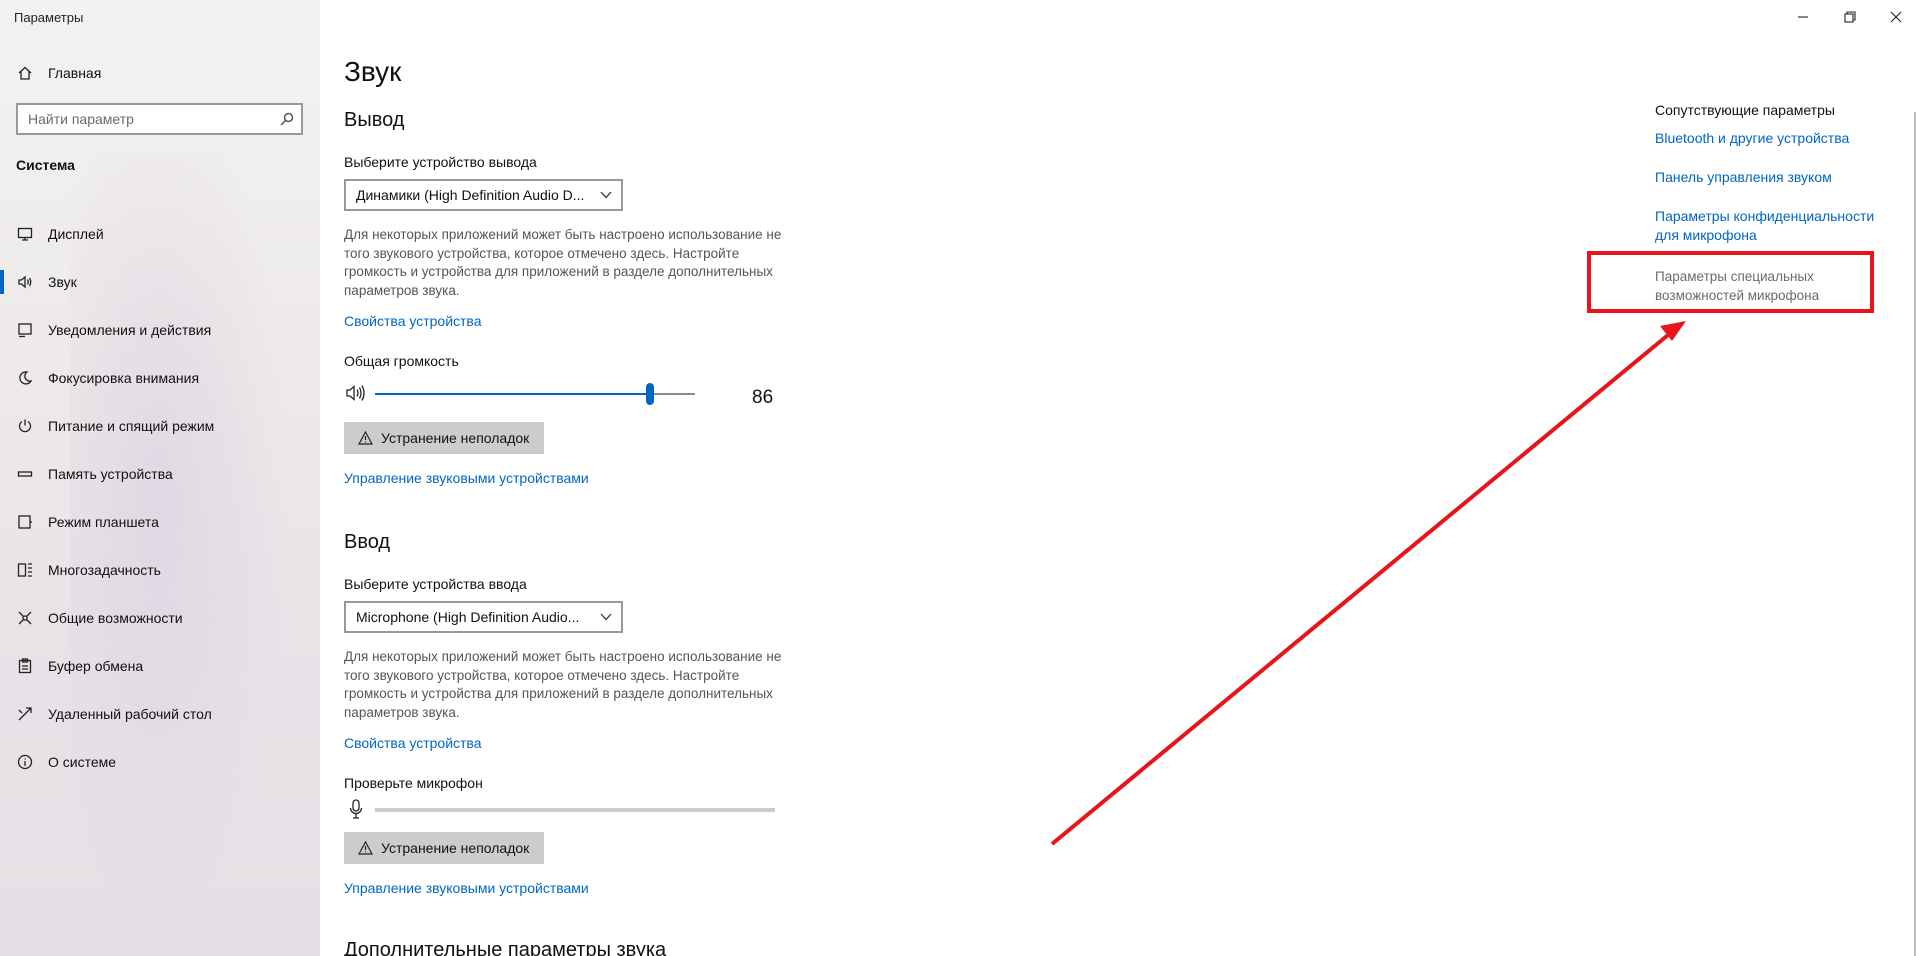  I want to click on sidebar-item-label: Дисплей, so click(76, 234).